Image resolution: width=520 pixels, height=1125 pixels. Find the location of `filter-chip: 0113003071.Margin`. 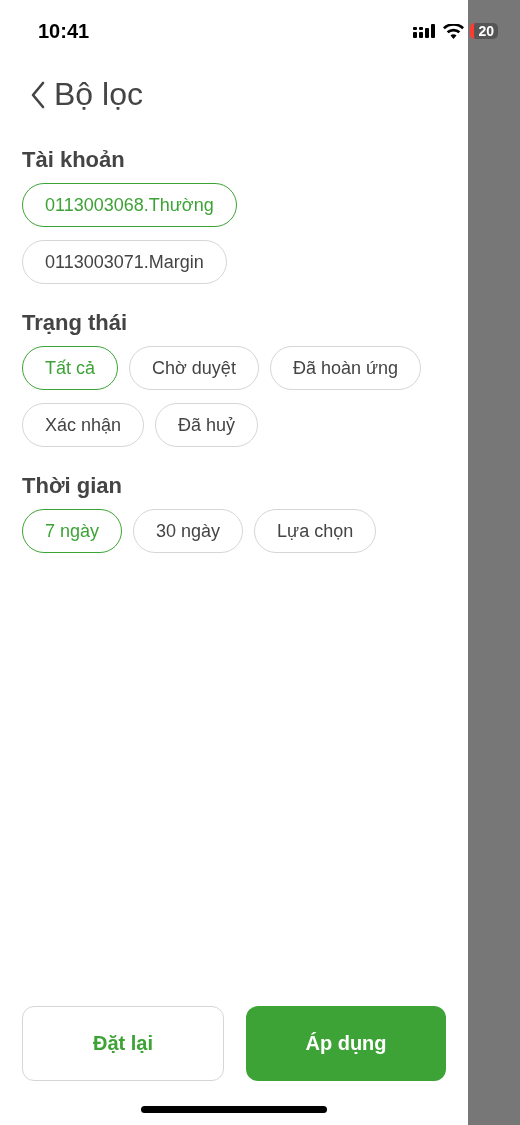

filter-chip: 0113003071.Margin is located at coordinates (124, 262).